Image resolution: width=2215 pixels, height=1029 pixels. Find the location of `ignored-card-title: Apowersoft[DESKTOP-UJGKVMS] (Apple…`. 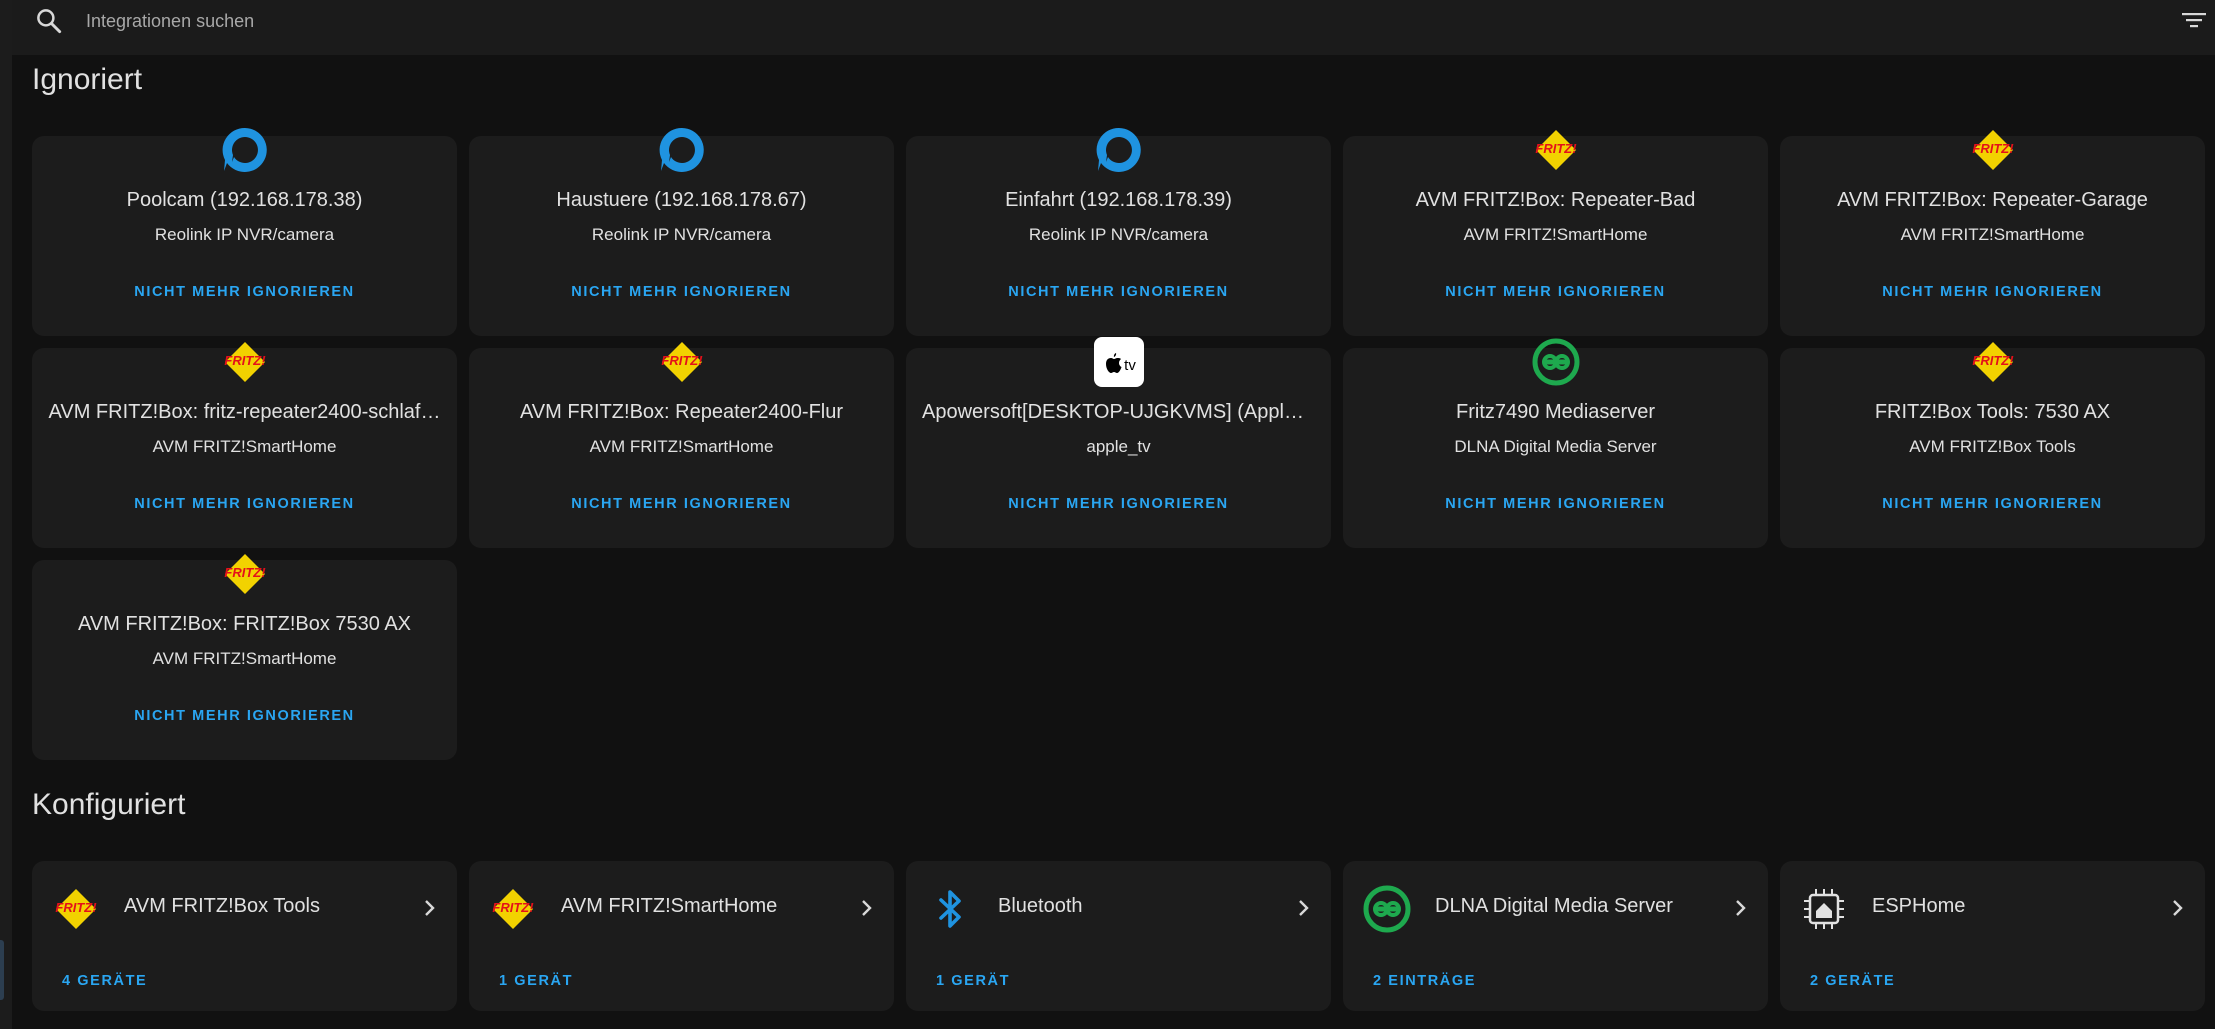

ignored-card-title: Apowersoft[DESKTOP-UJGKVMS] (Apple… is located at coordinates (1118, 412).